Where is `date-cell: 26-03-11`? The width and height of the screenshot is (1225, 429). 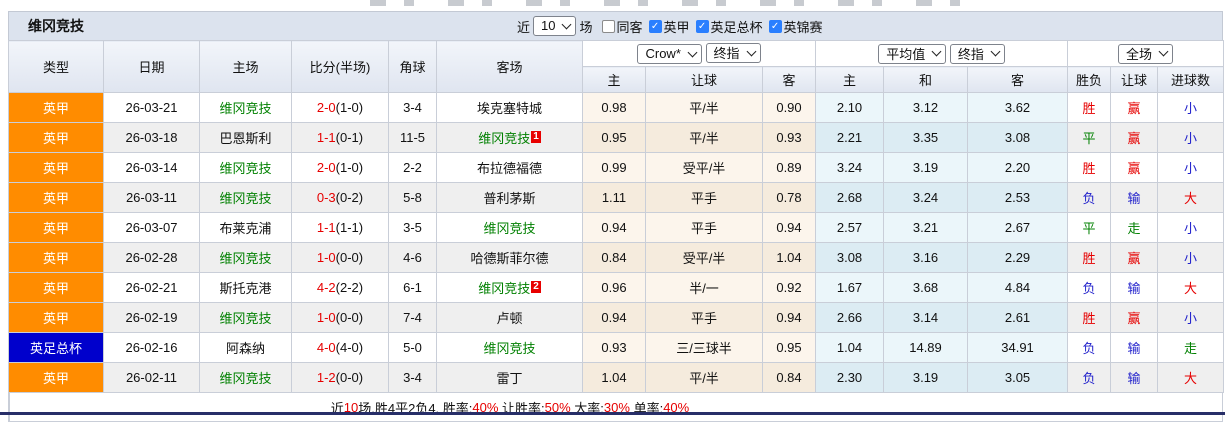
date-cell: 26-03-11 is located at coordinates (151, 197).